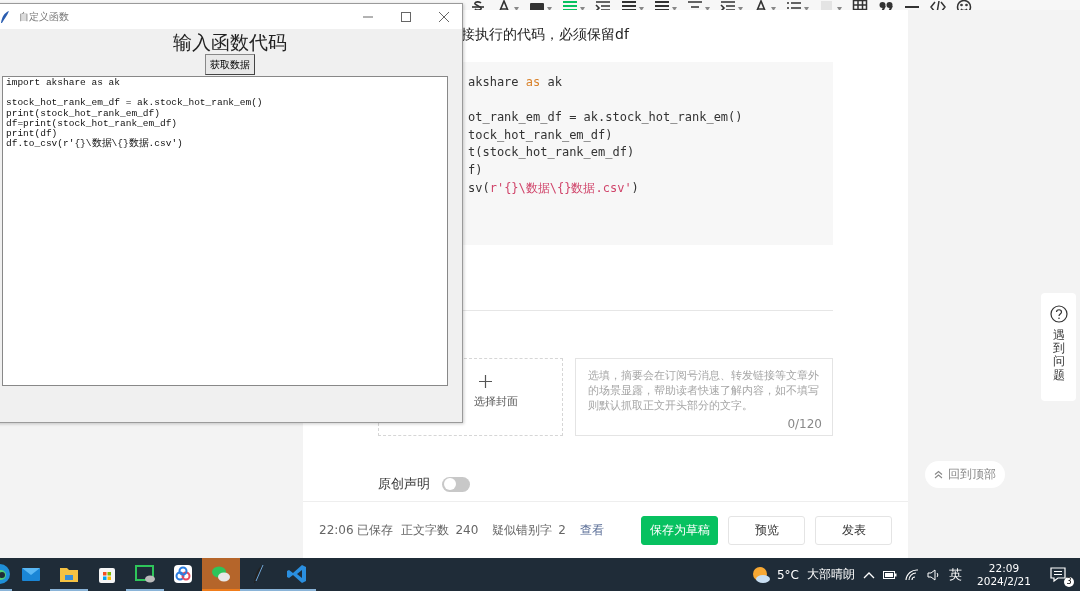  What do you see at coordinates (766, 530) in the screenshot?
I see `footer-button: 预览` at bounding box center [766, 530].